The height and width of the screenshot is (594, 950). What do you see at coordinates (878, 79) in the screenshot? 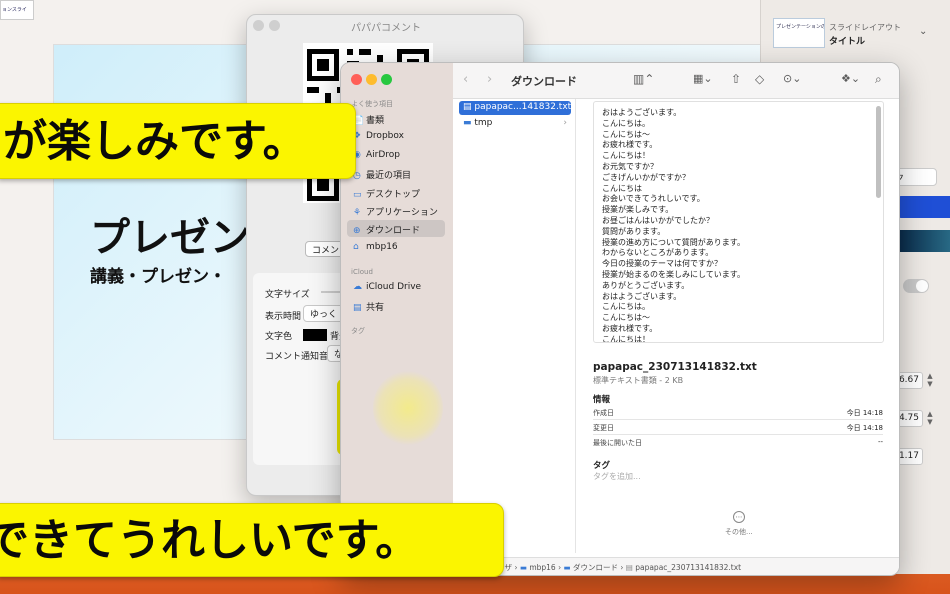
I see `search-icon: ⌕` at bounding box center [878, 79].